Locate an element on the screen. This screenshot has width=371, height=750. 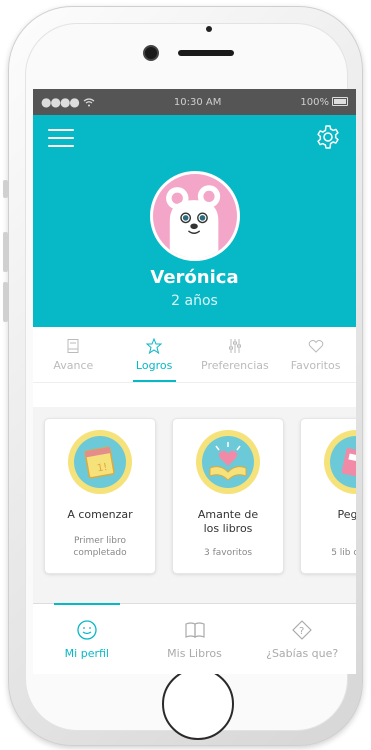
tab-favoritos: Favoritos is located at coordinates (315, 354).